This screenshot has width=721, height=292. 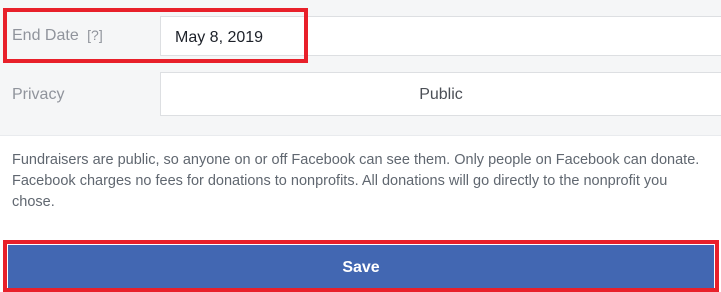 I want to click on privacy-label: Privacy, so click(x=38, y=94).